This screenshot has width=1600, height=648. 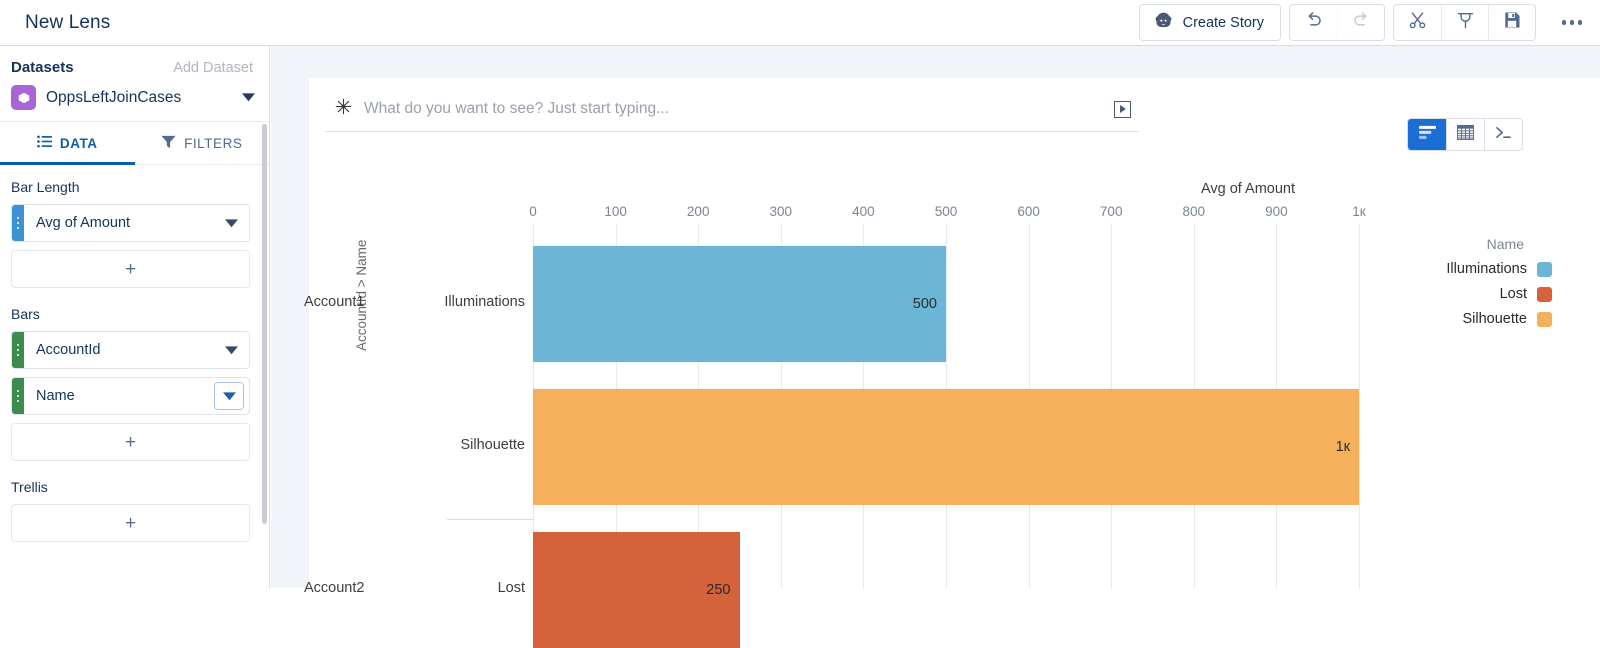 What do you see at coordinates (23, 97) in the screenshot?
I see `dataset-icon` at bounding box center [23, 97].